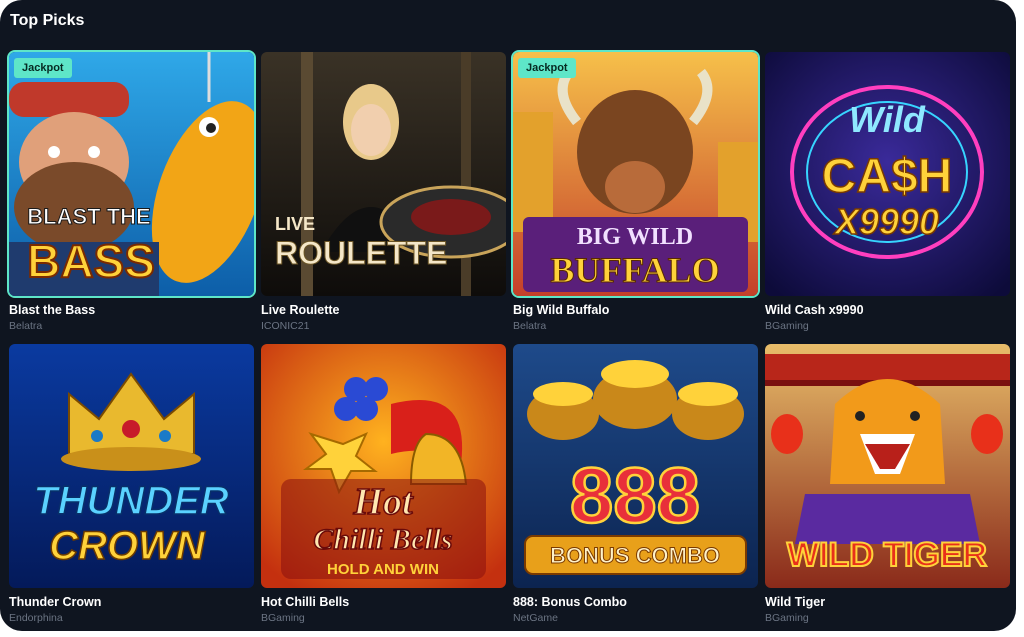 The image size is (1024, 637). I want to click on game-thumbnail: Wild CA$H X9990, so click(887, 174).